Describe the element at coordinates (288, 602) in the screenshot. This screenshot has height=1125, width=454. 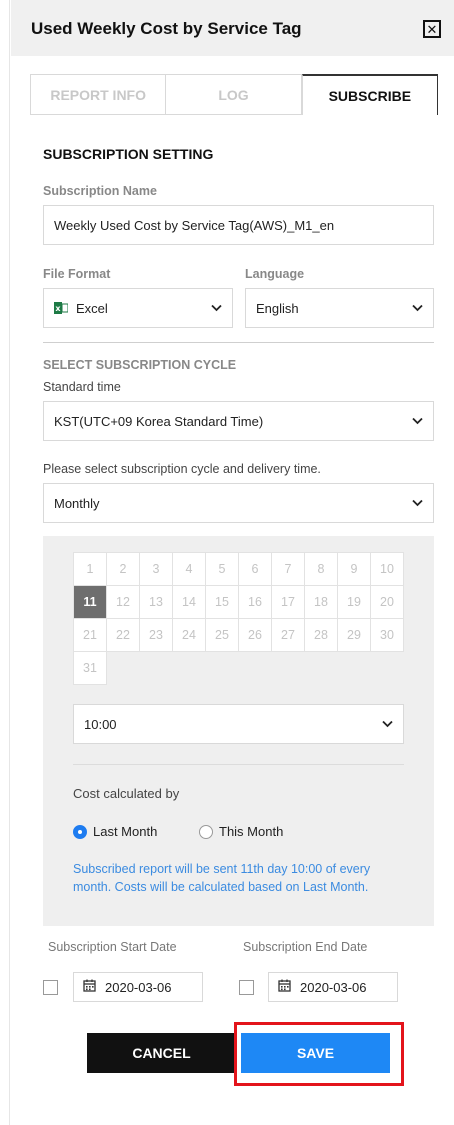
I see `calendar-day: 17` at that location.